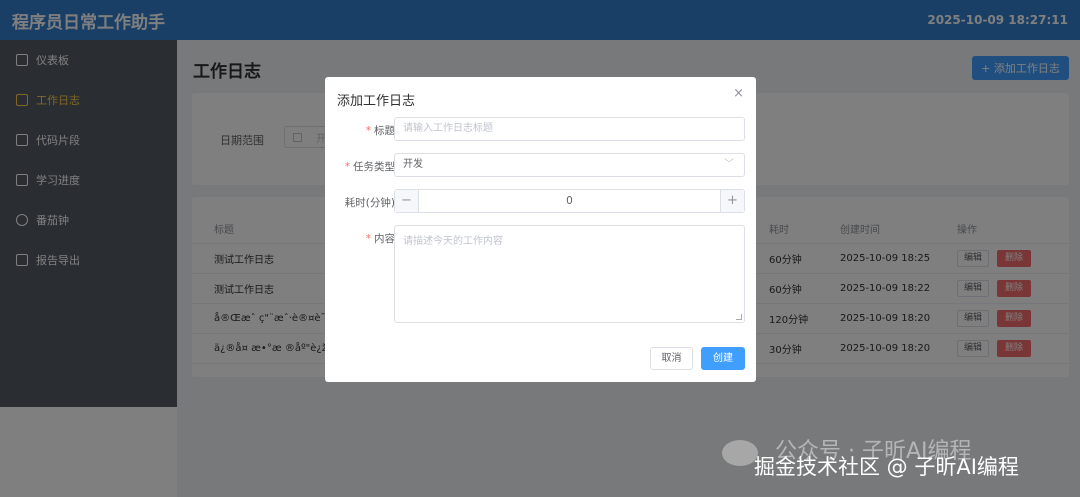 The image size is (1080, 497). What do you see at coordinates (732, 201) in the screenshot?
I see `increment-button: +` at bounding box center [732, 201].